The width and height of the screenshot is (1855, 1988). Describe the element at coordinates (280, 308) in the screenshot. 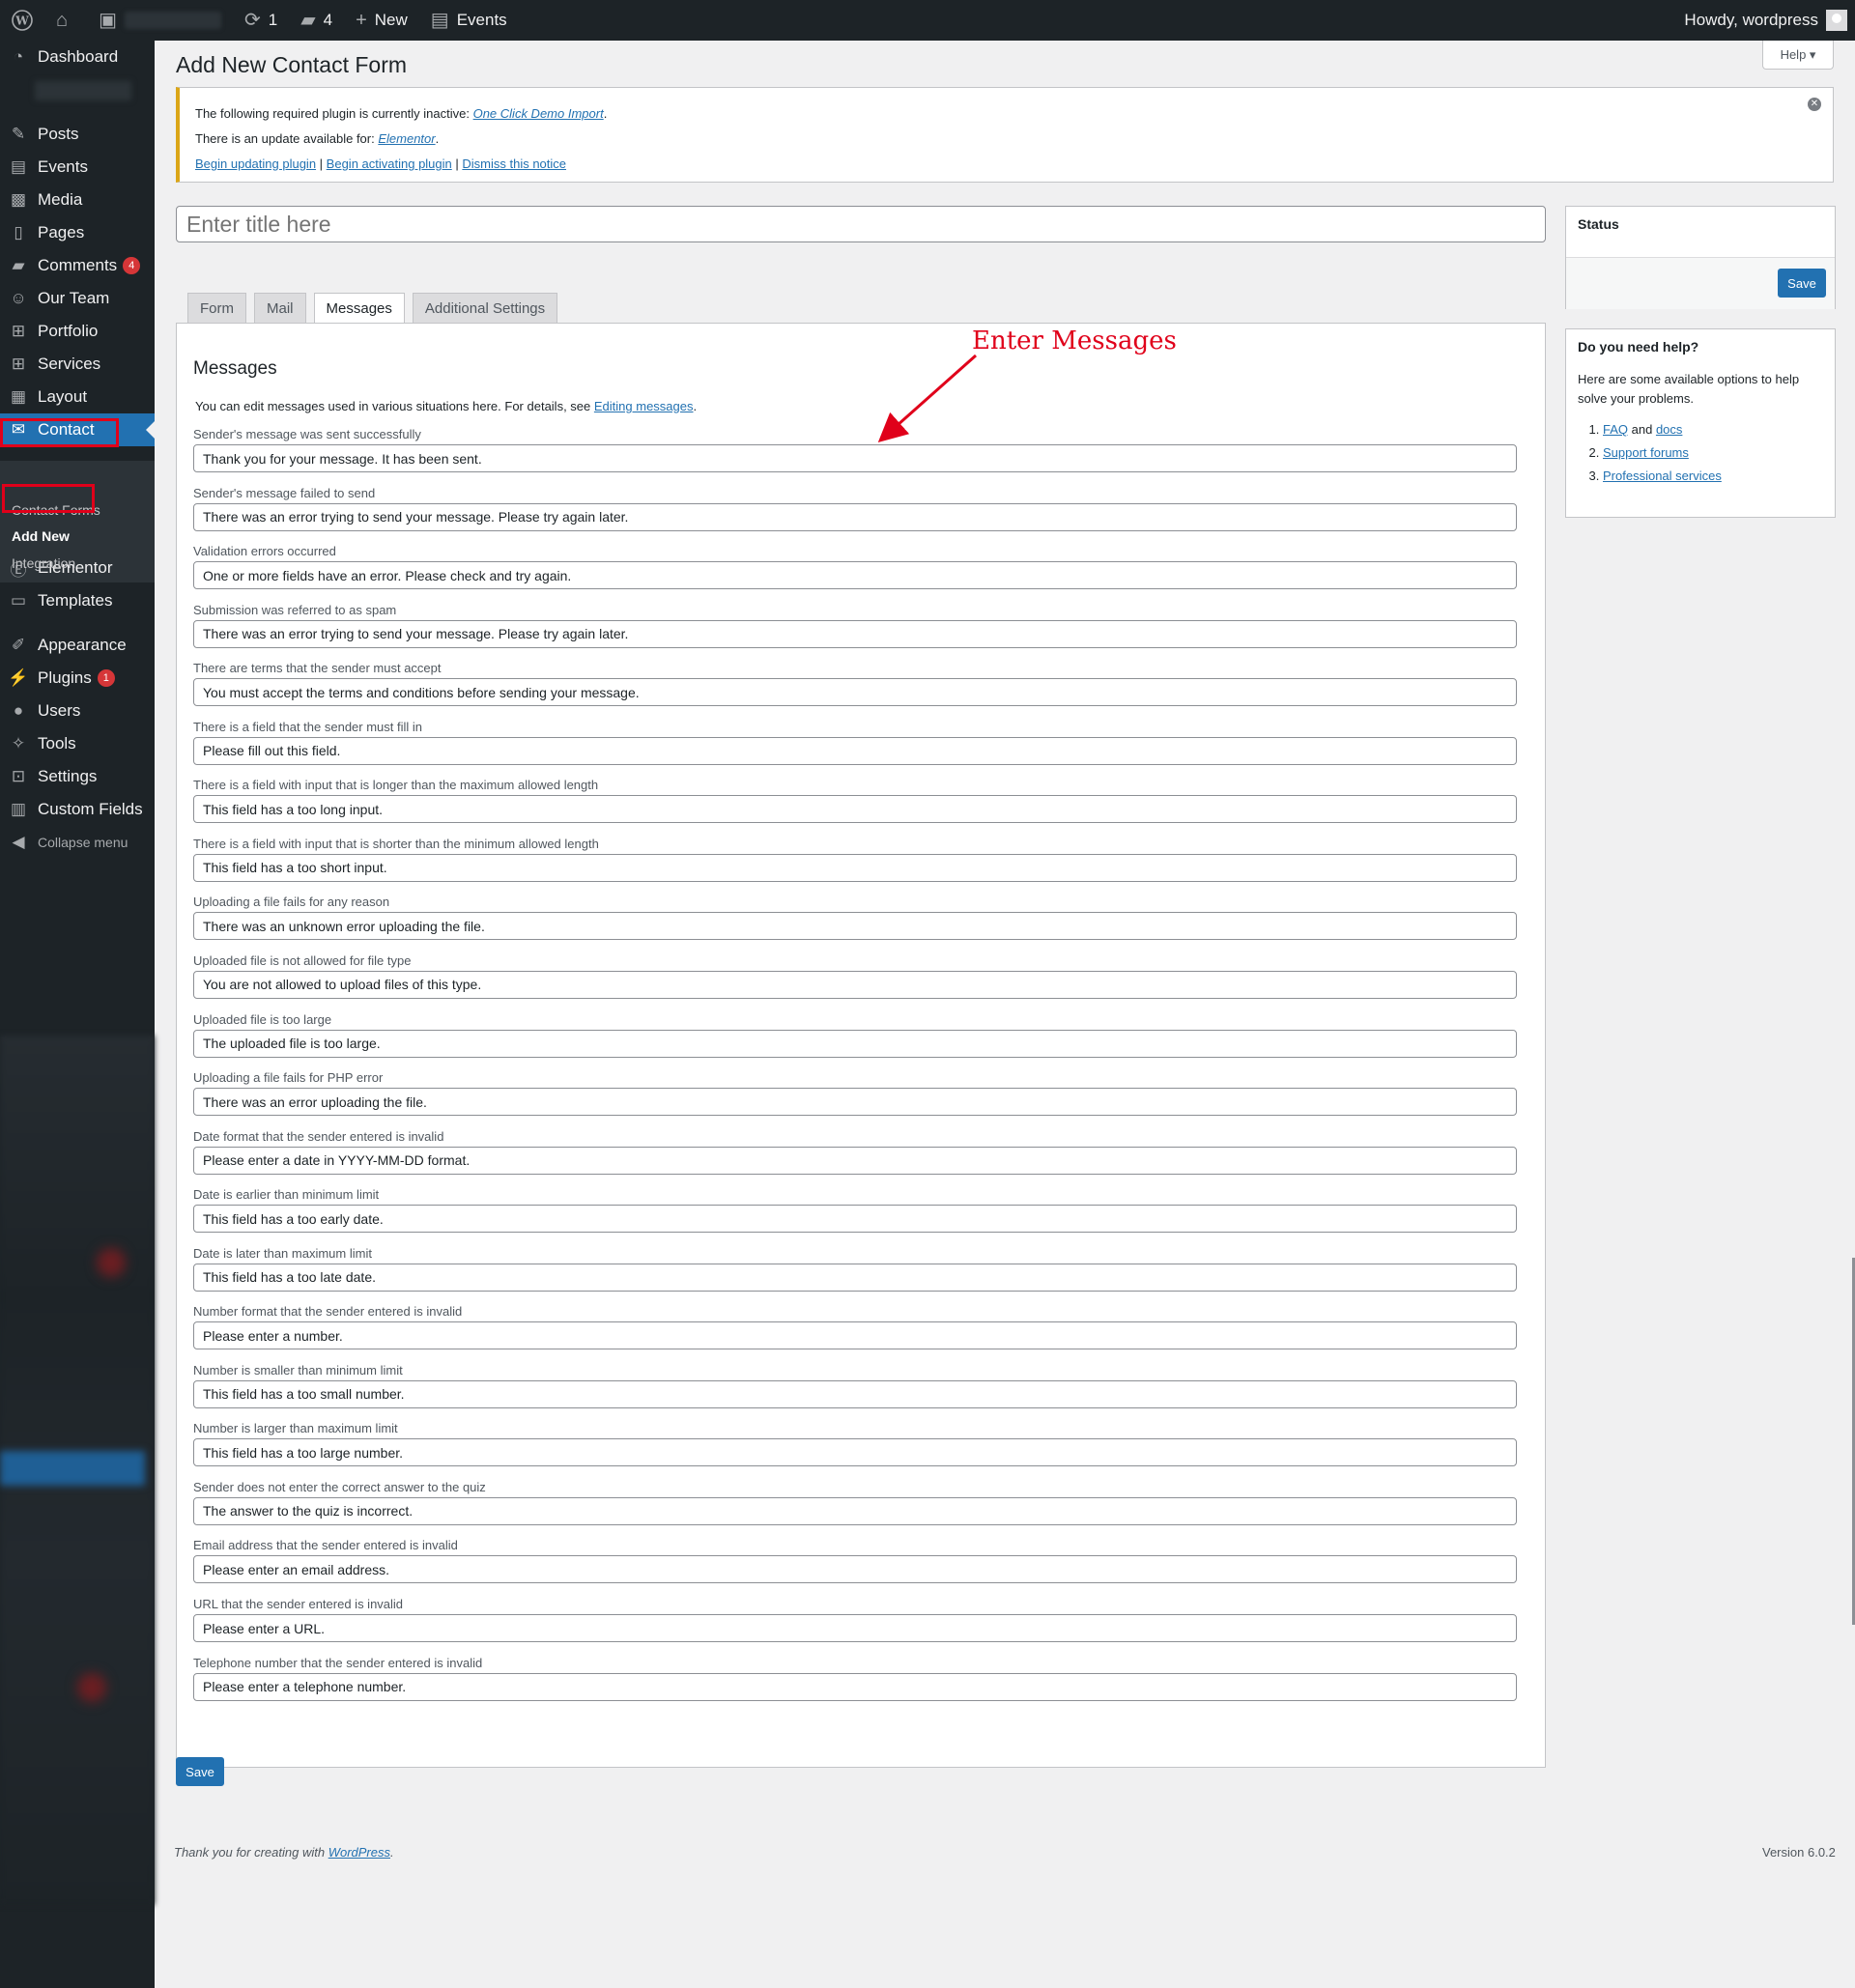

I see `tab-mail: Mail` at that location.